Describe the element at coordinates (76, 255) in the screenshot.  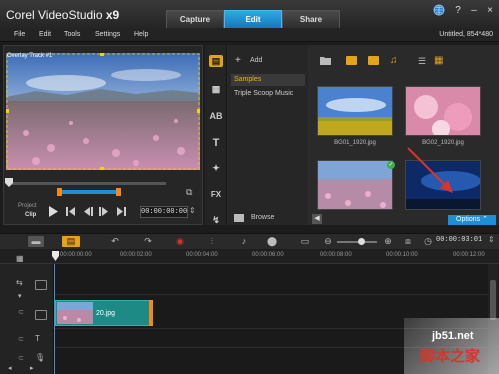
I see `ruler-tick-0: 00:00:00:00` at that location.